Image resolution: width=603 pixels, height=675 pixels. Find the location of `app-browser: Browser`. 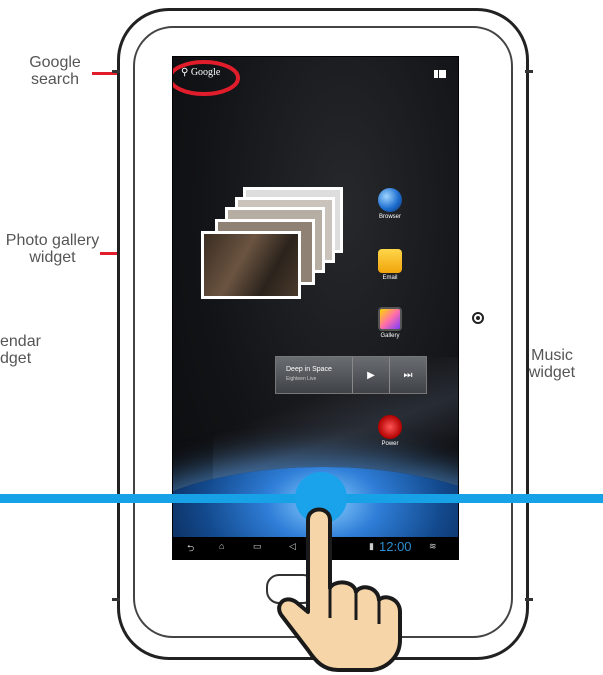

app-browser: Browser is located at coordinates (390, 204).